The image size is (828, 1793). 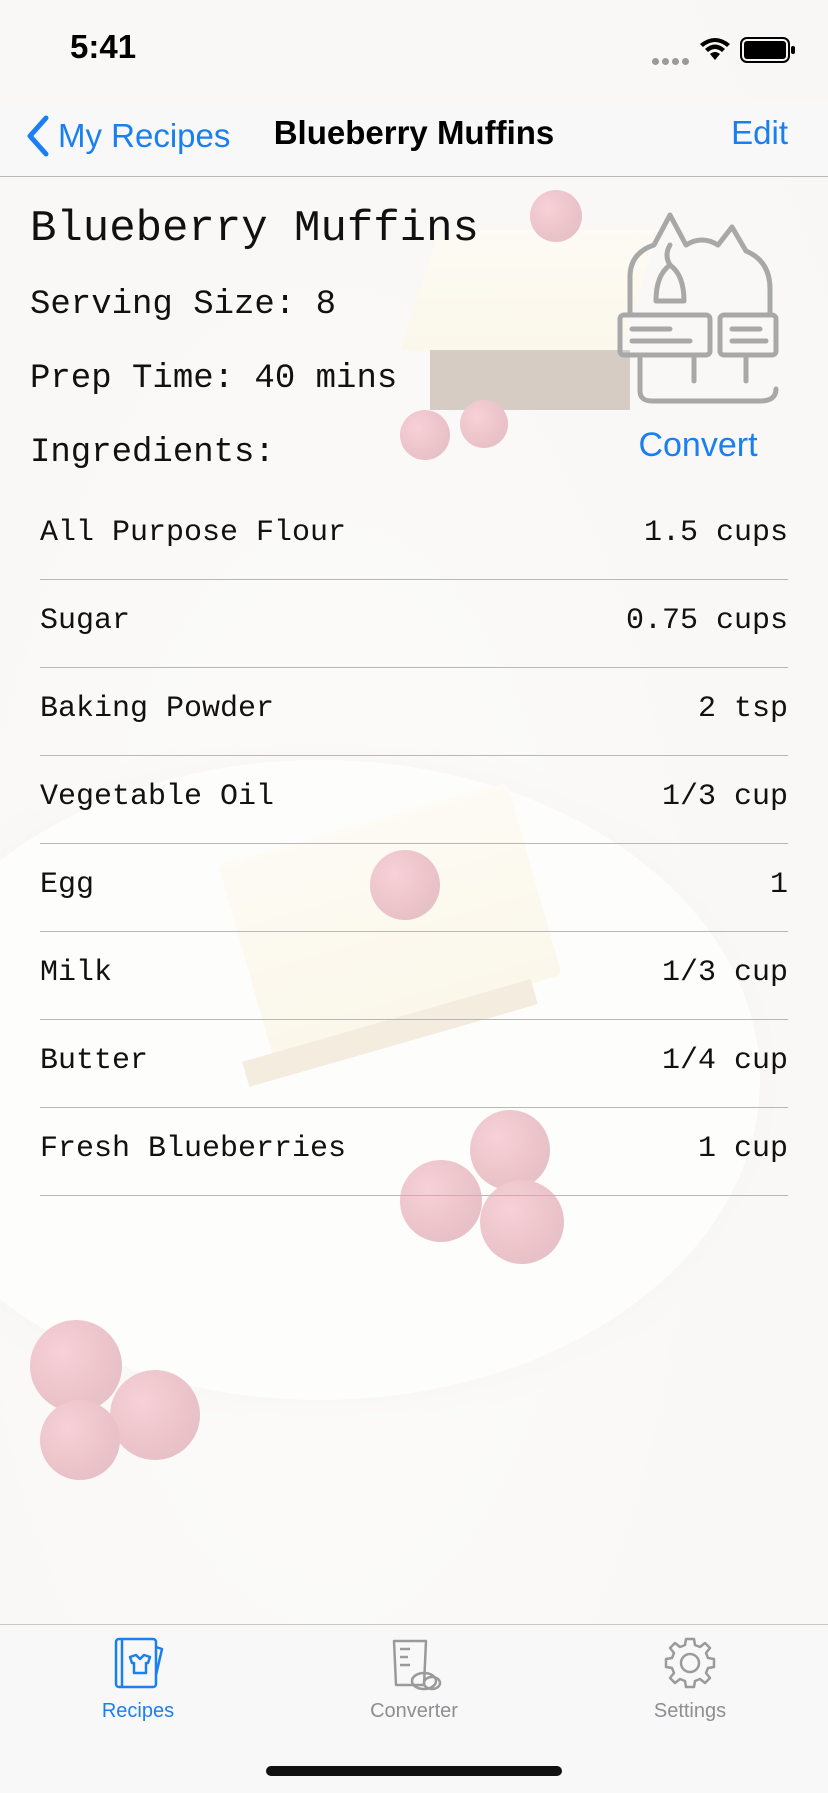 I want to click on ingredient-row: Vegetable Oil 1/3 cup, so click(x=414, y=800).